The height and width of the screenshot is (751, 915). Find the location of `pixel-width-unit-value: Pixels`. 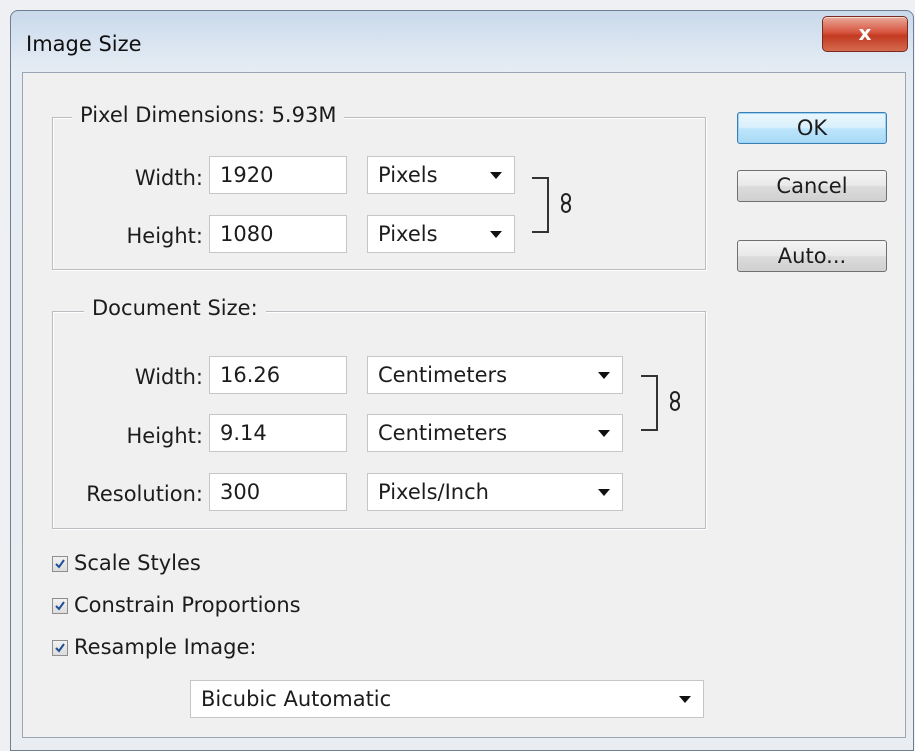

pixel-width-unit-value: Pixels is located at coordinates (408, 175).